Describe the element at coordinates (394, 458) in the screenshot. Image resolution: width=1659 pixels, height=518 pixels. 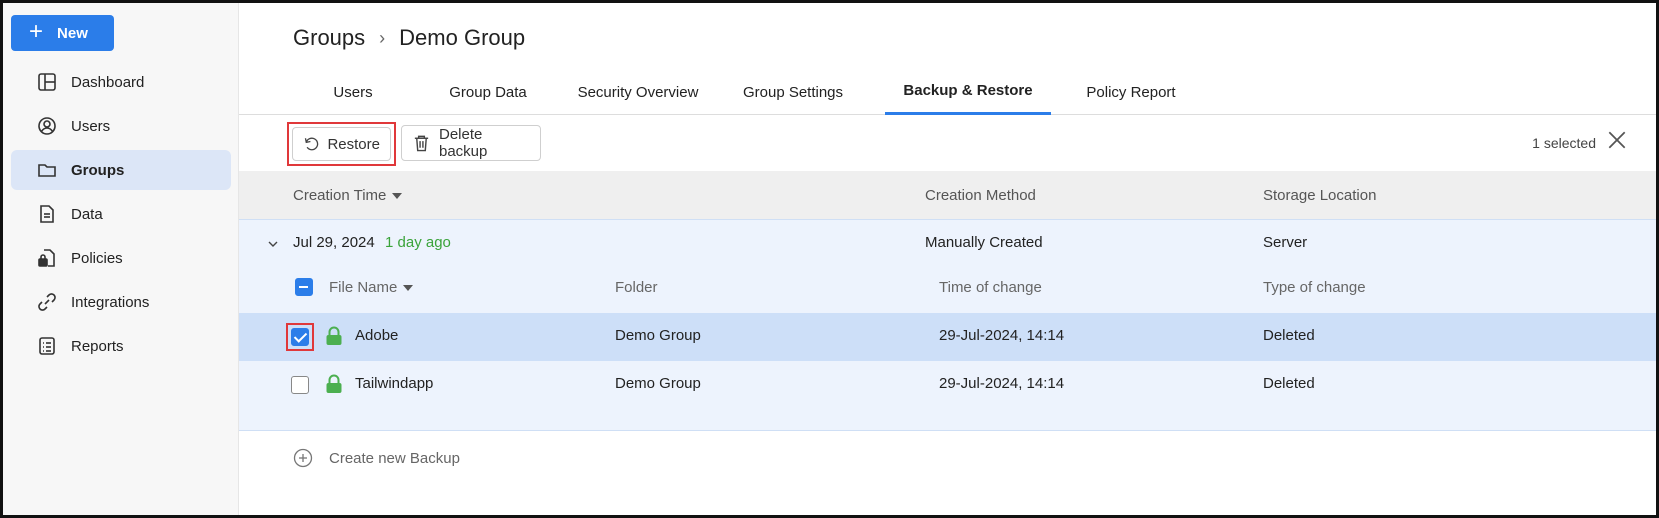
I see `create-backup-label: Create new Backup` at that location.